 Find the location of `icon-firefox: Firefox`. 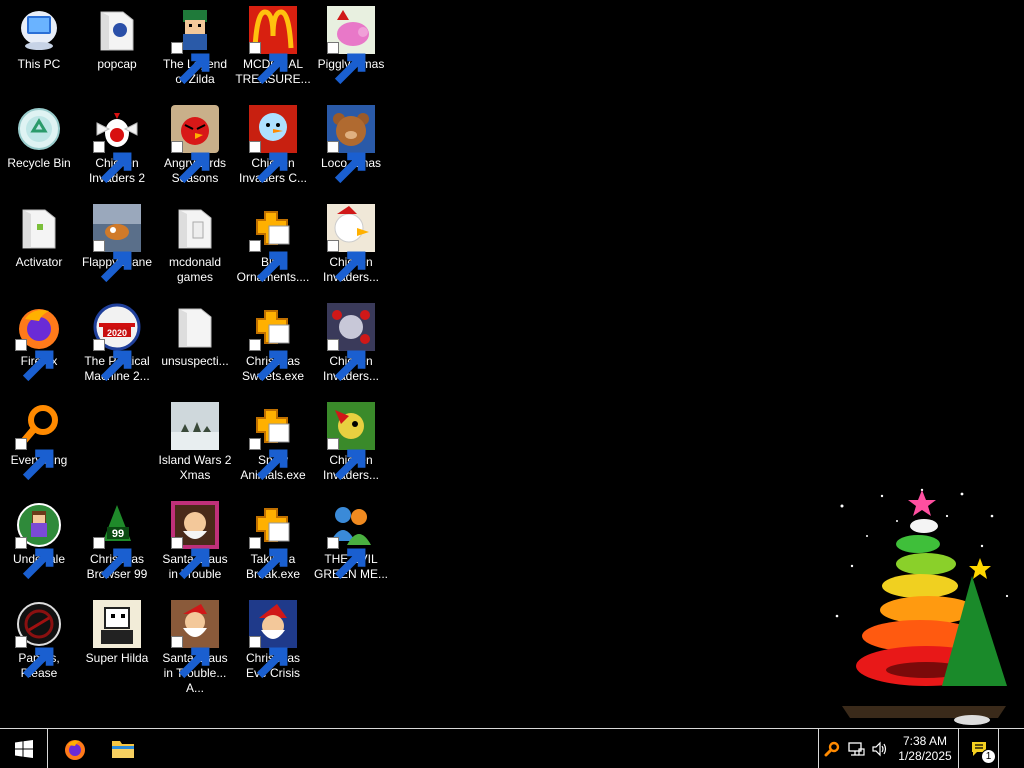

icon-firefox: Firefox is located at coordinates (39, 345).